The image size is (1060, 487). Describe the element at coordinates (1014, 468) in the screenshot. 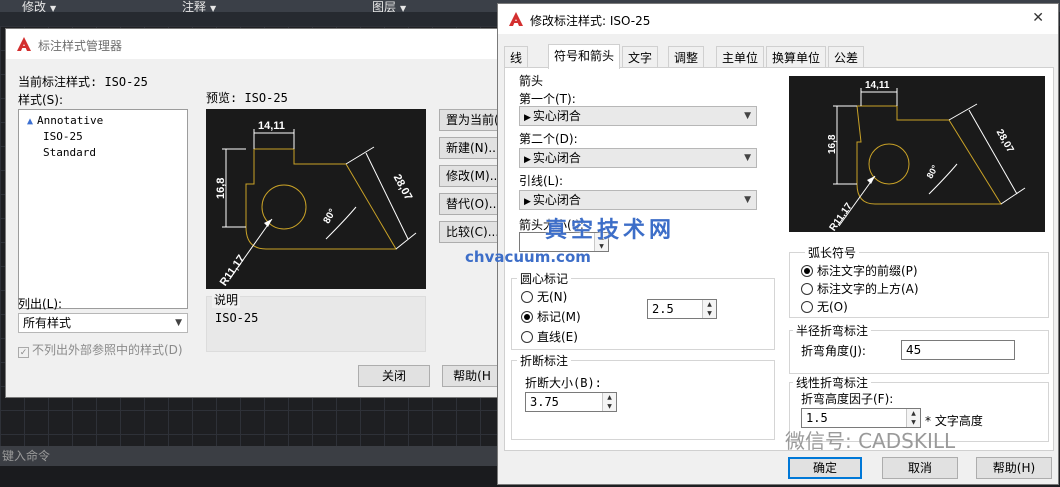

I see `help-button: 帮助(H)` at that location.